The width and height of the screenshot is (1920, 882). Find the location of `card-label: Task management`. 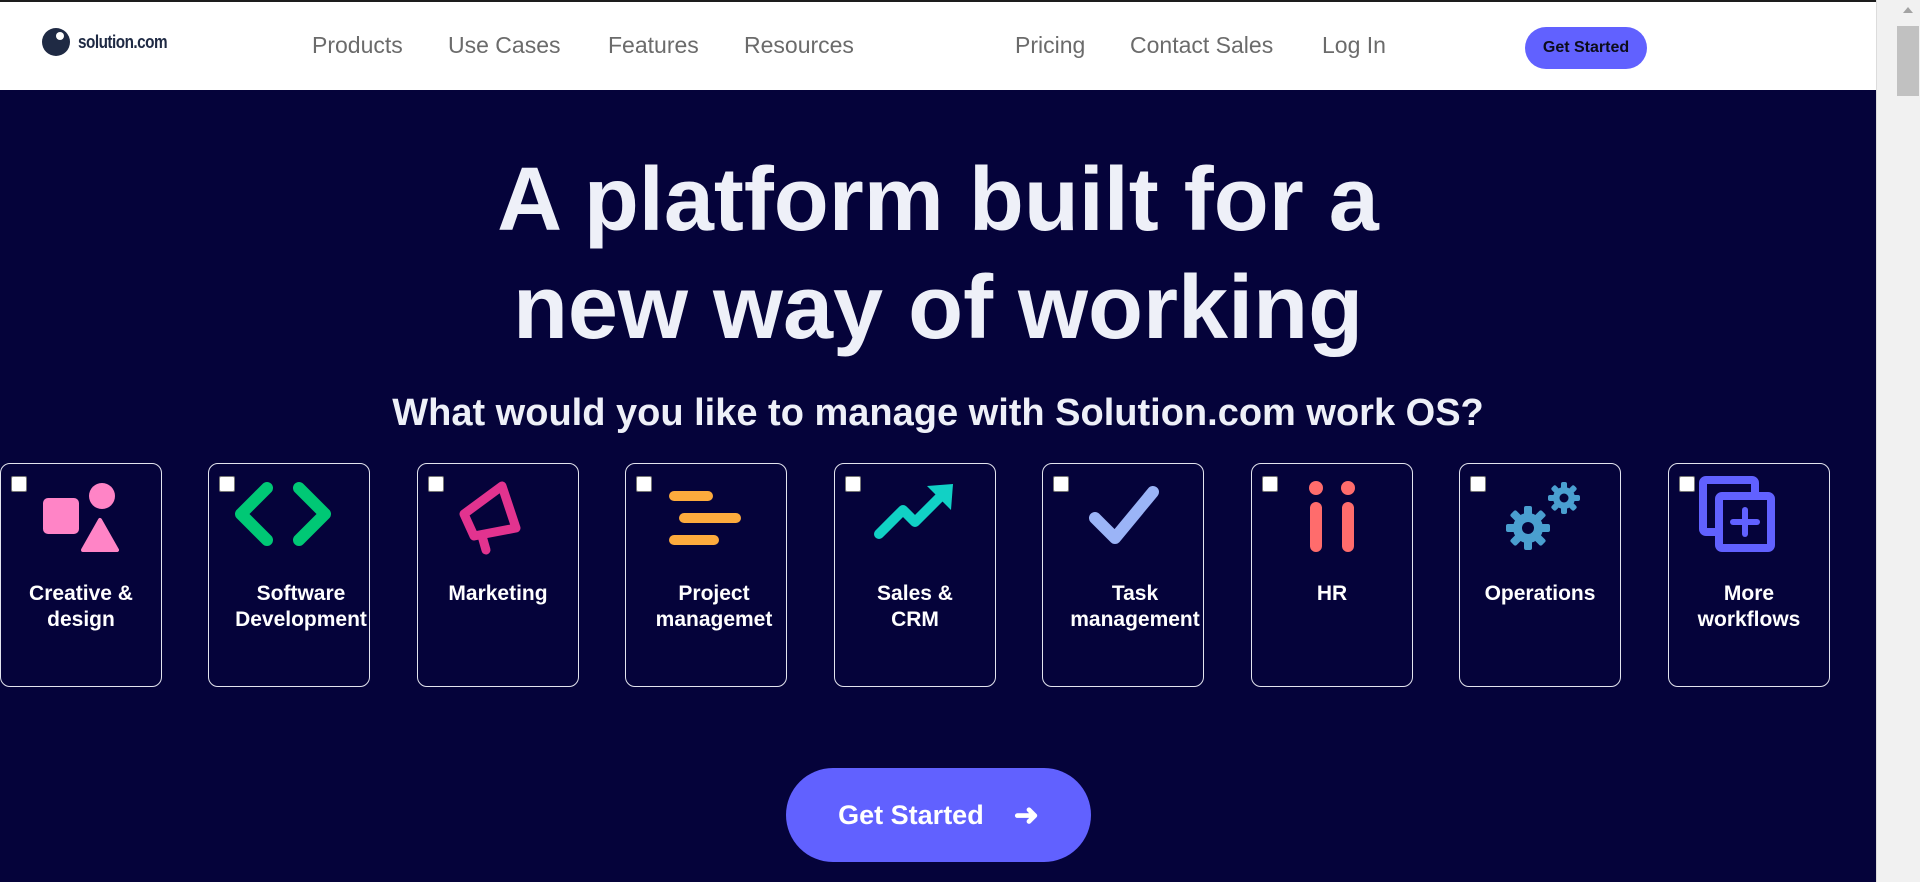

card-label: Task management is located at coordinates (1135, 607).